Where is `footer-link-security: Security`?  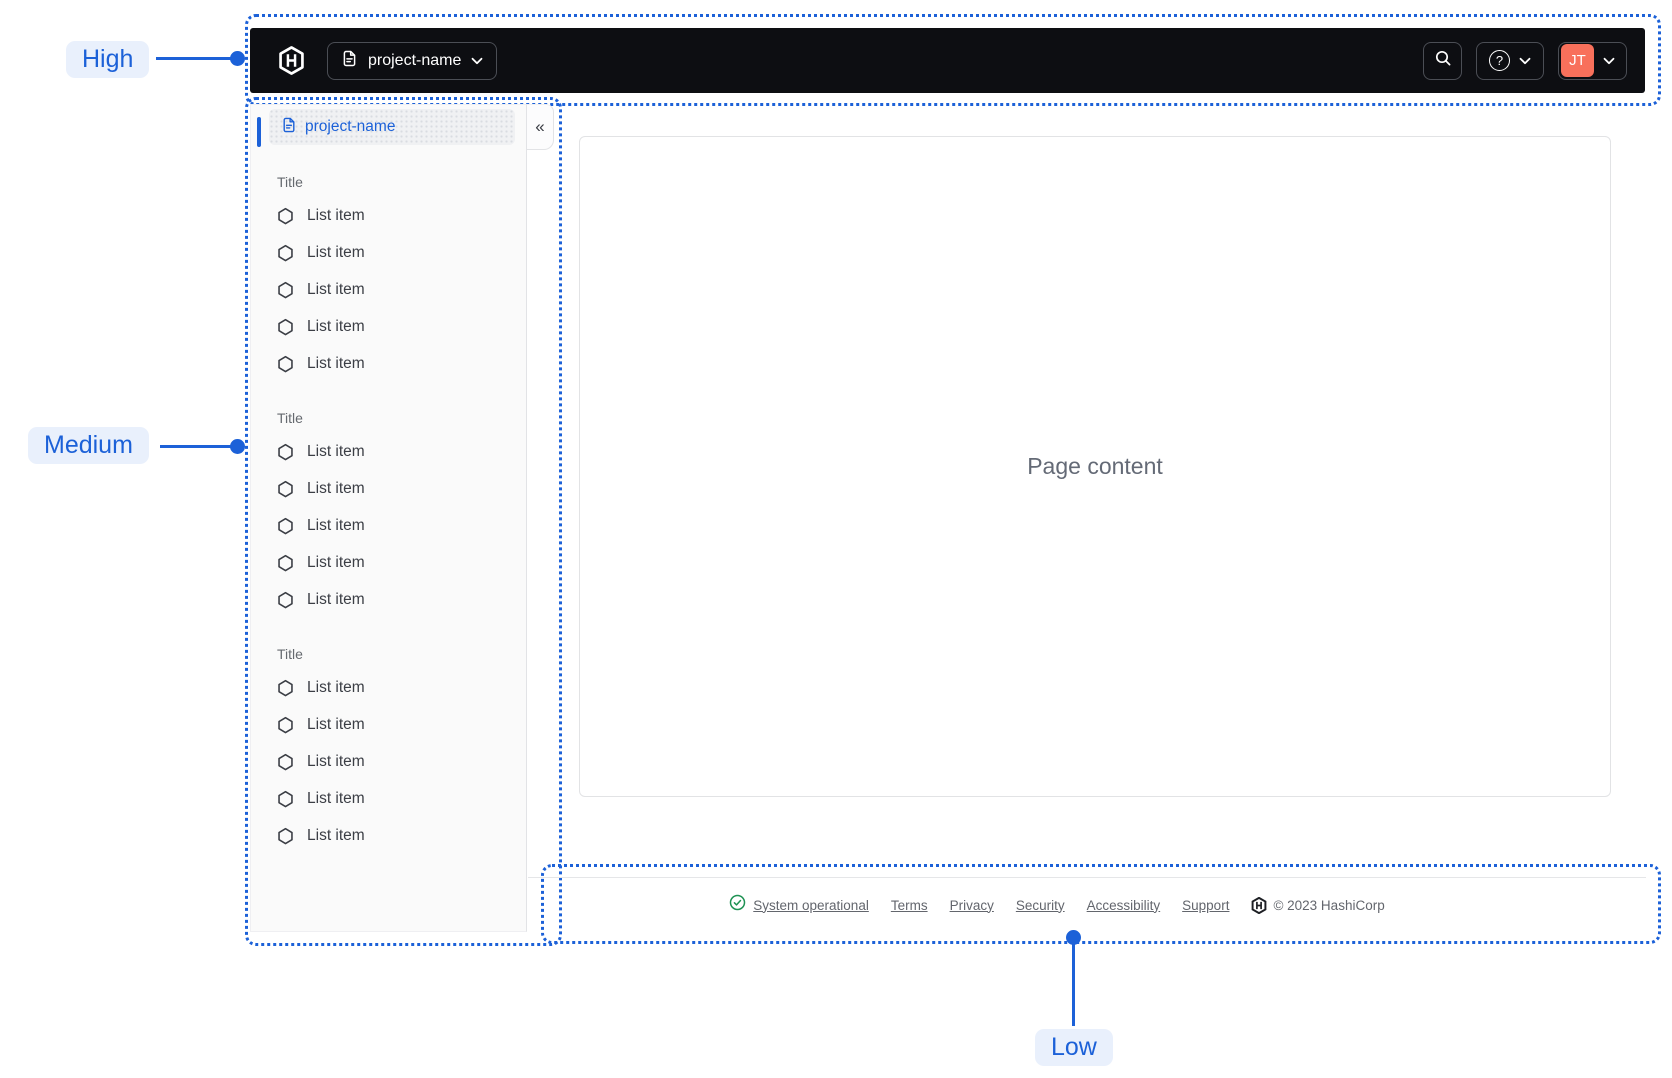 footer-link-security: Security is located at coordinates (1040, 905).